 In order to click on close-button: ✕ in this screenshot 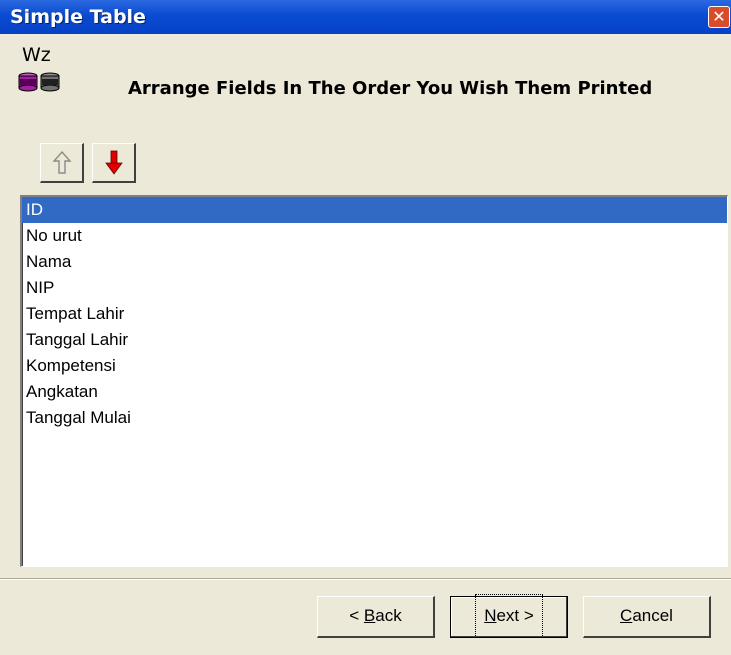, I will do `click(719, 17)`.